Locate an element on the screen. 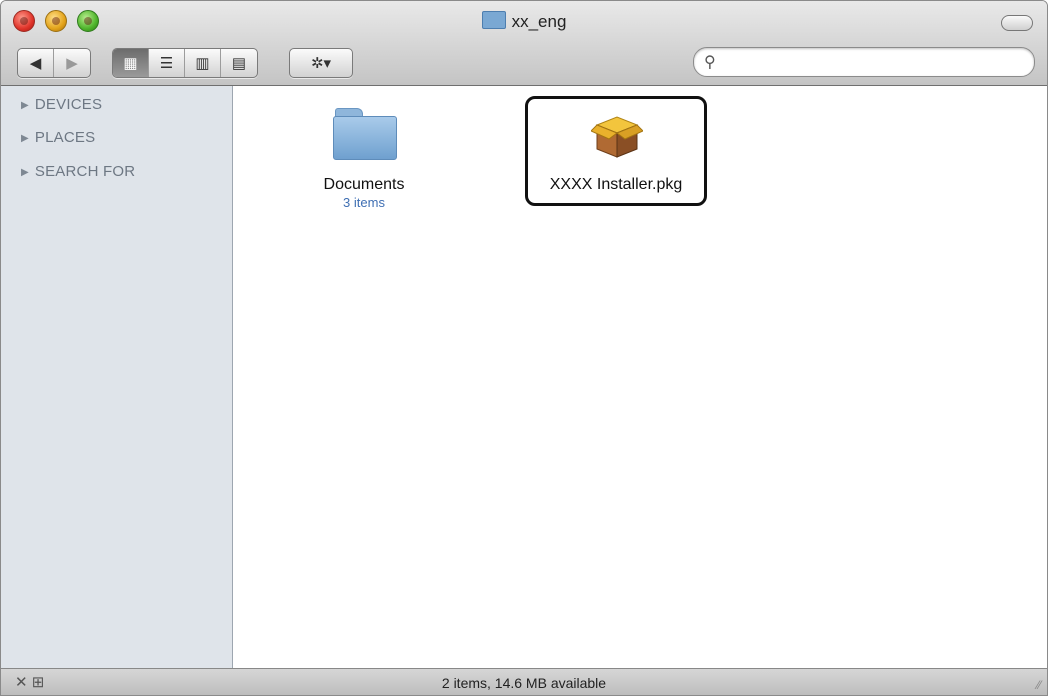 The width and height of the screenshot is (1048, 696). status-text: 2 items, 14.6 MB available is located at coordinates (524, 683).